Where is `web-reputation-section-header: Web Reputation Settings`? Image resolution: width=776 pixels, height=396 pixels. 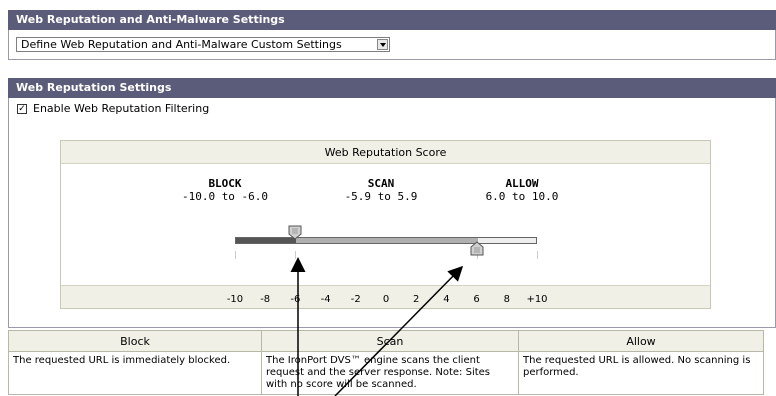
web-reputation-section-header: Web Reputation Settings is located at coordinates (392, 88).